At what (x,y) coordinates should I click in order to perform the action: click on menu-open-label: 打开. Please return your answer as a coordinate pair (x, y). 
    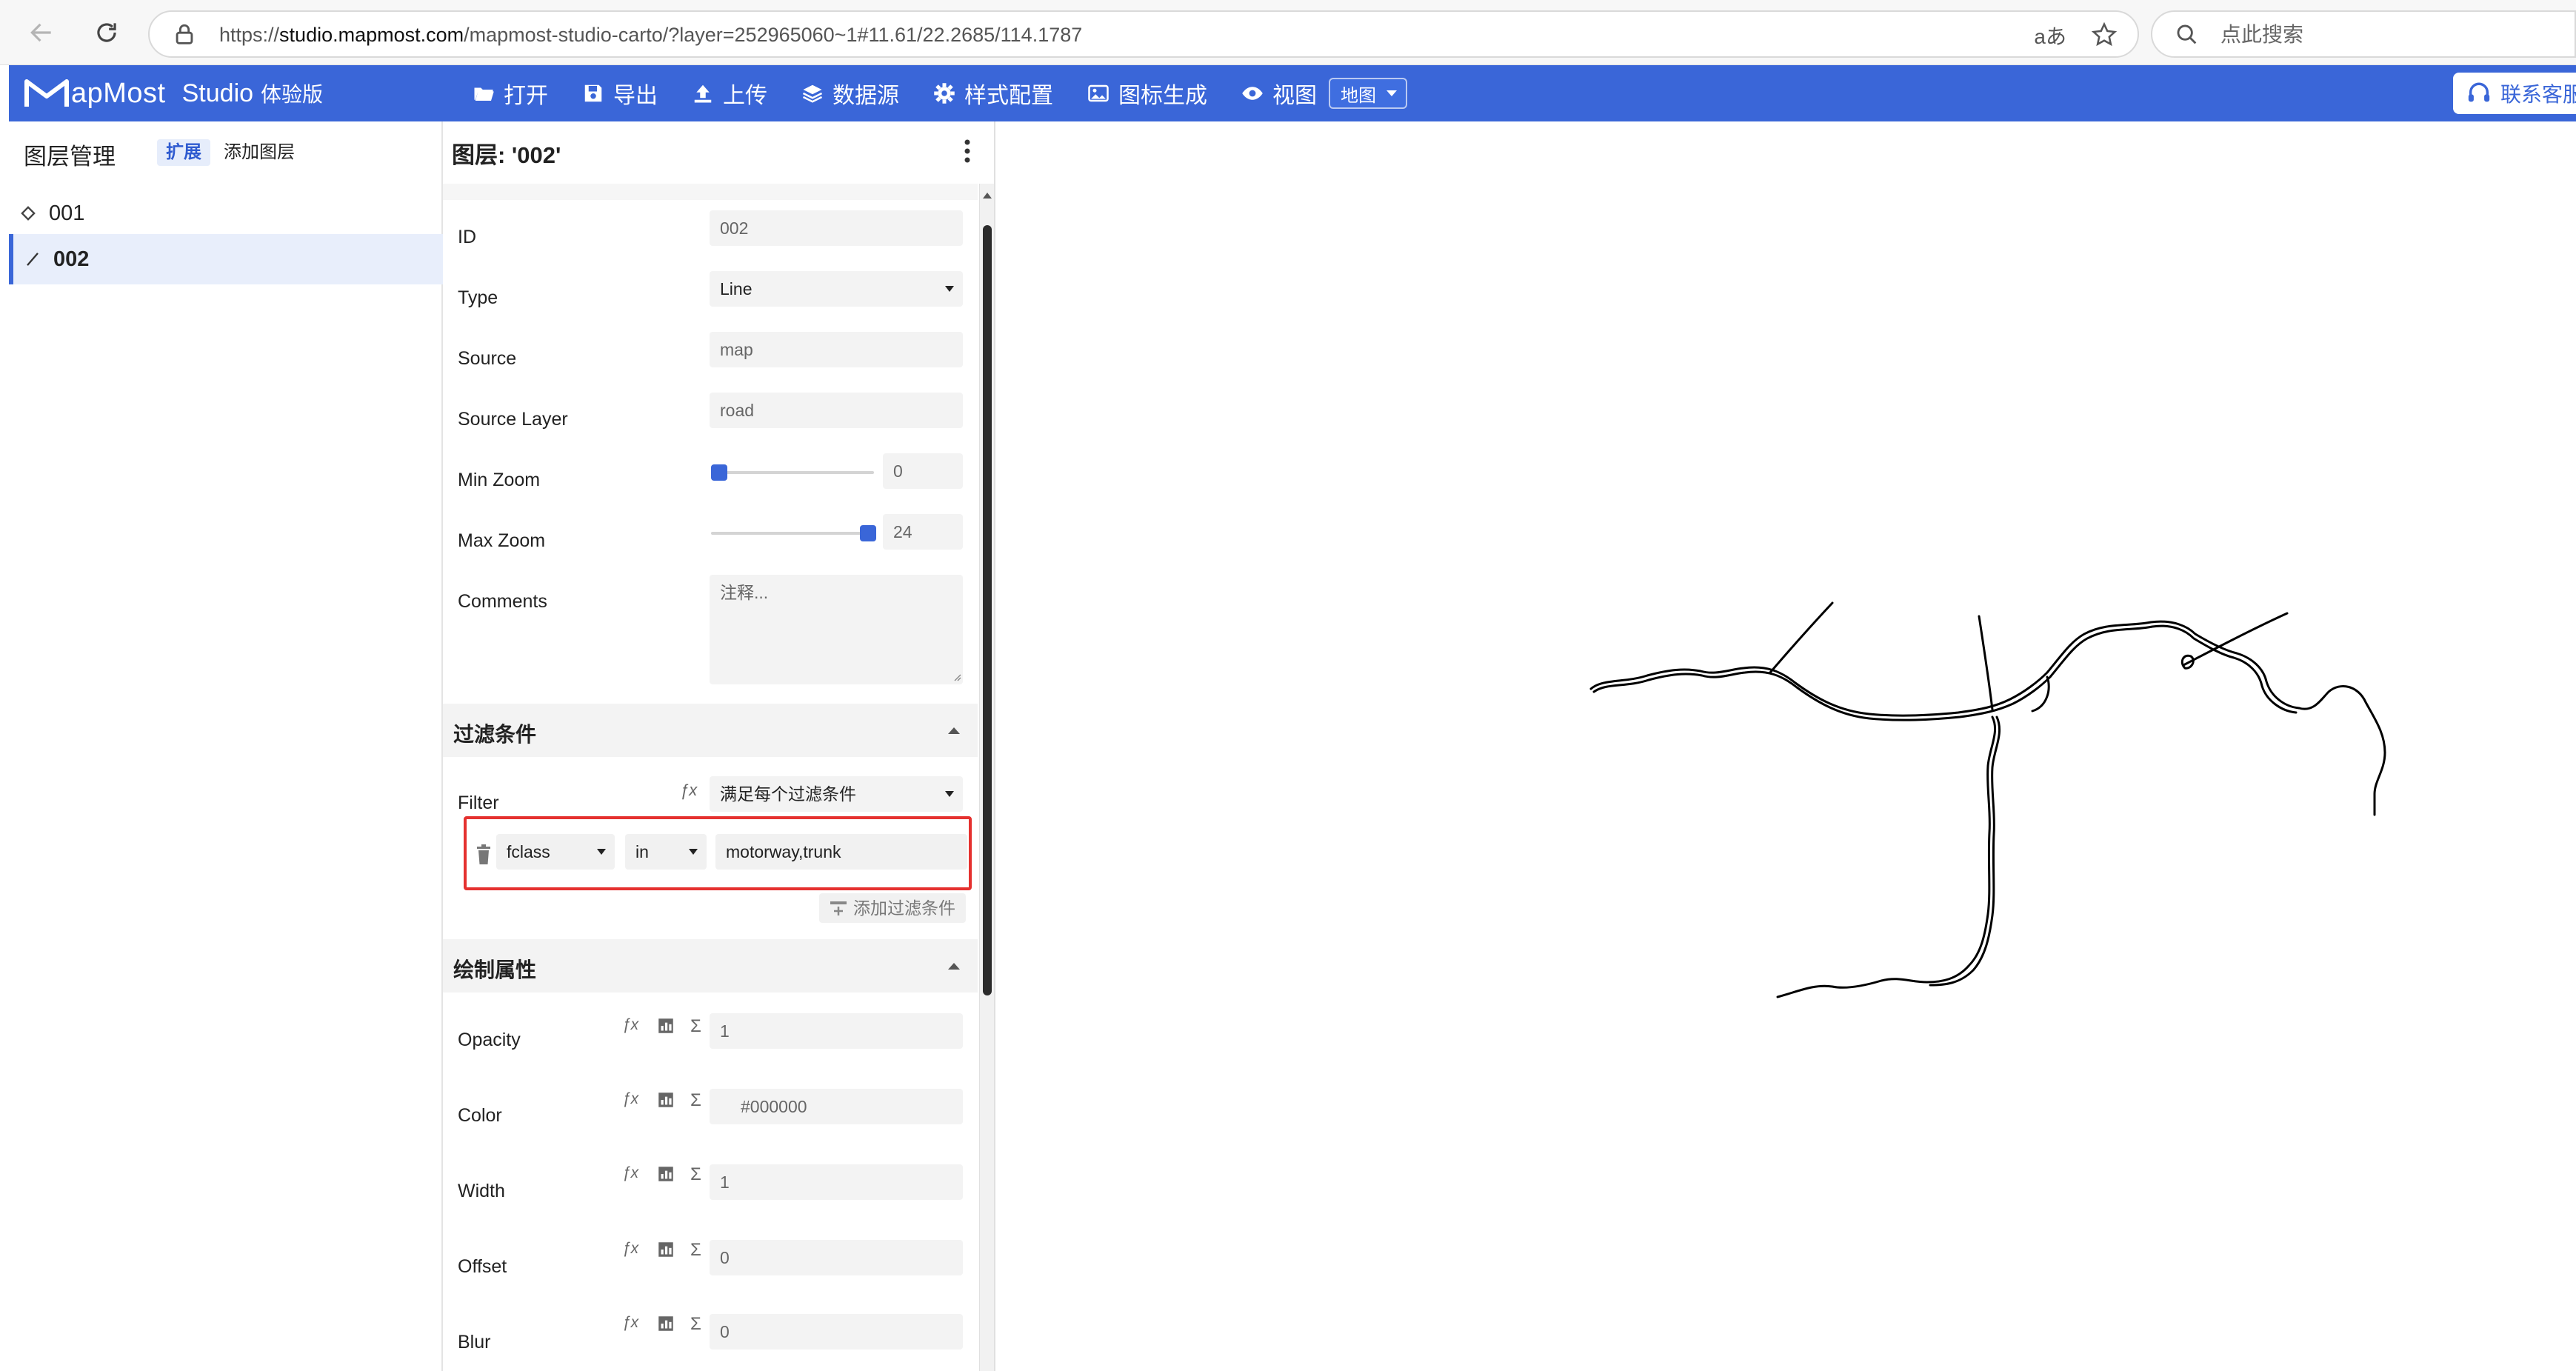
    Looking at the image, I should click on (526, 96).